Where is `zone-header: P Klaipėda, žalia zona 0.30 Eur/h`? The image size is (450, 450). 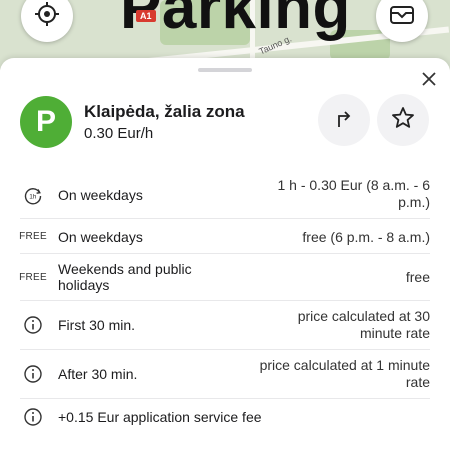 zone-header: P Klaipėda, žalia zona 0.30 Eur/h is located at coordinates (227, 122).